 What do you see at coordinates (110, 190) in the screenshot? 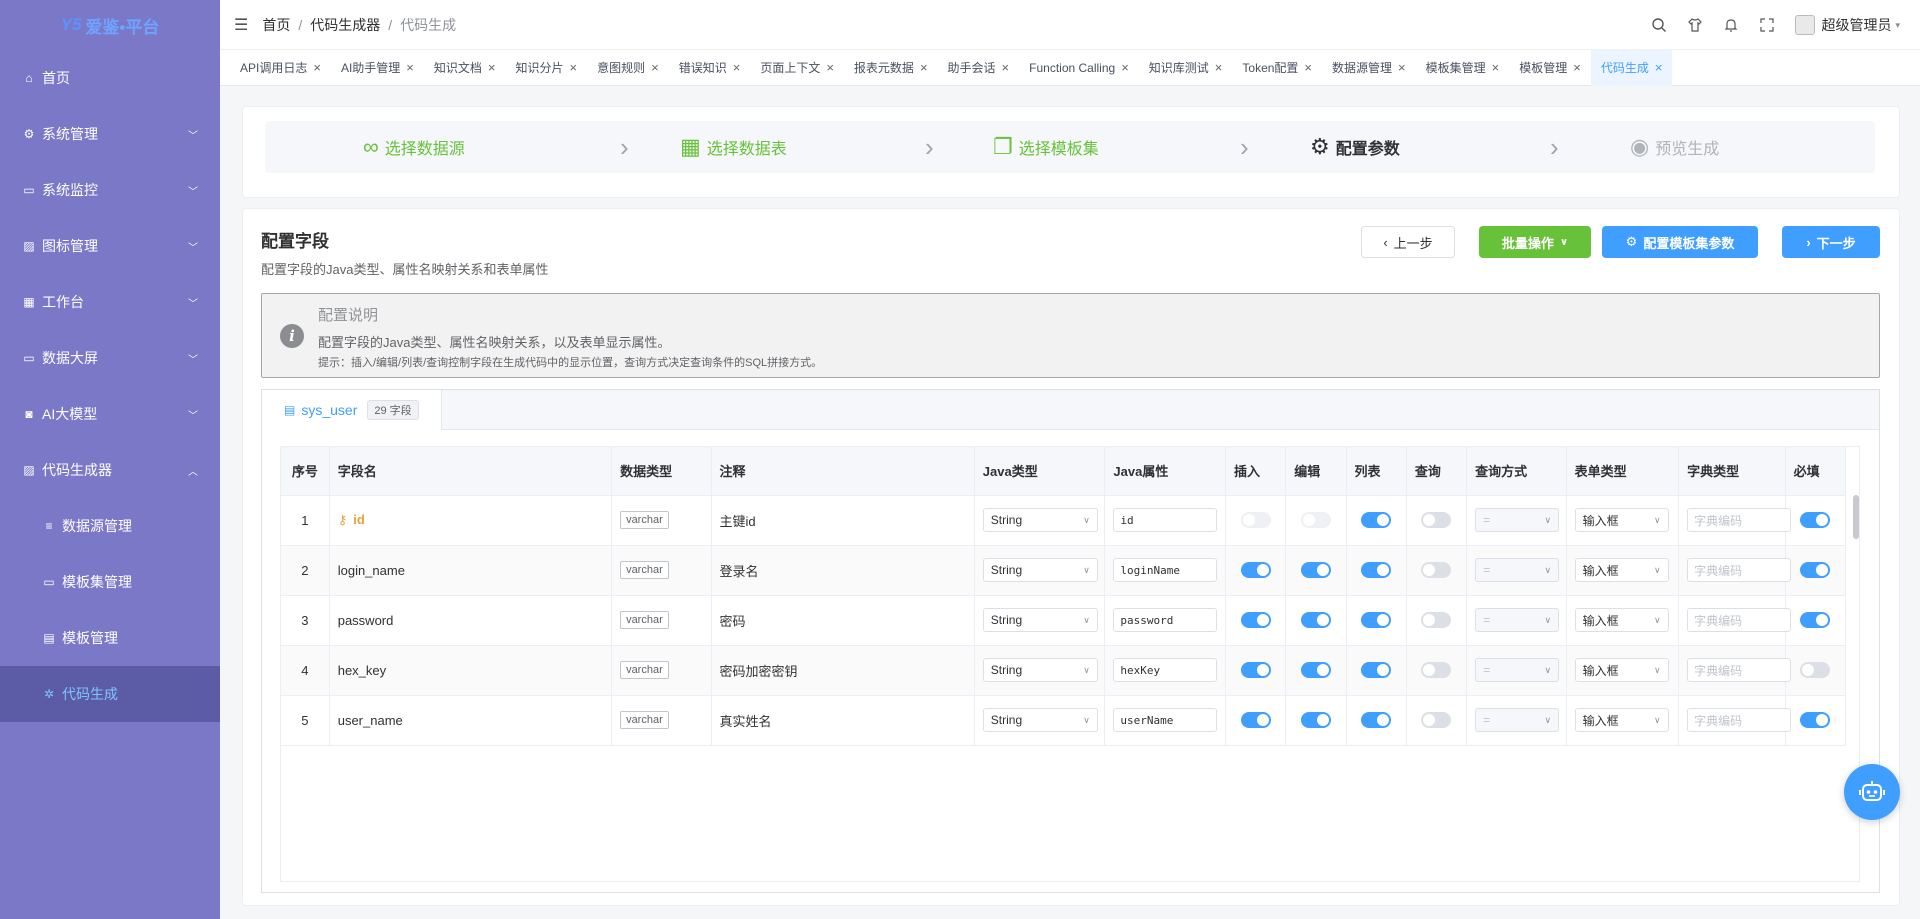
I see `sidebar-item-2: ▭ 系统监控 ﹀` at bounding box center [110, 190].